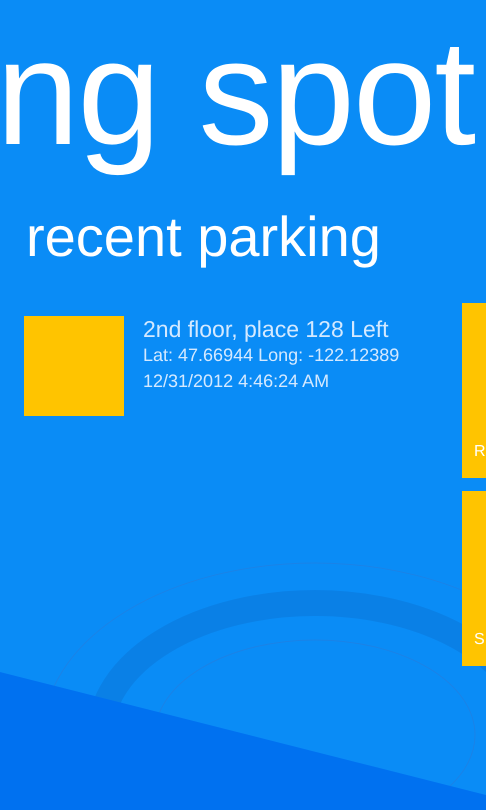 The width and height of the screenshot is (486, 810). What do you see at coordinates (271, 329) in the screenshot?
I see `parking-title: 2nd floor, place 128 Left` at bounding box center [271, 329].